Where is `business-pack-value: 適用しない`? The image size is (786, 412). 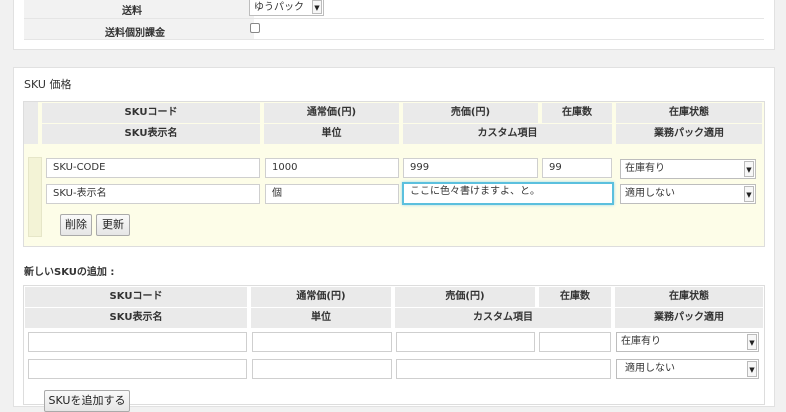
business-pack-value: 適用しない is located at coordinates (650, 193).